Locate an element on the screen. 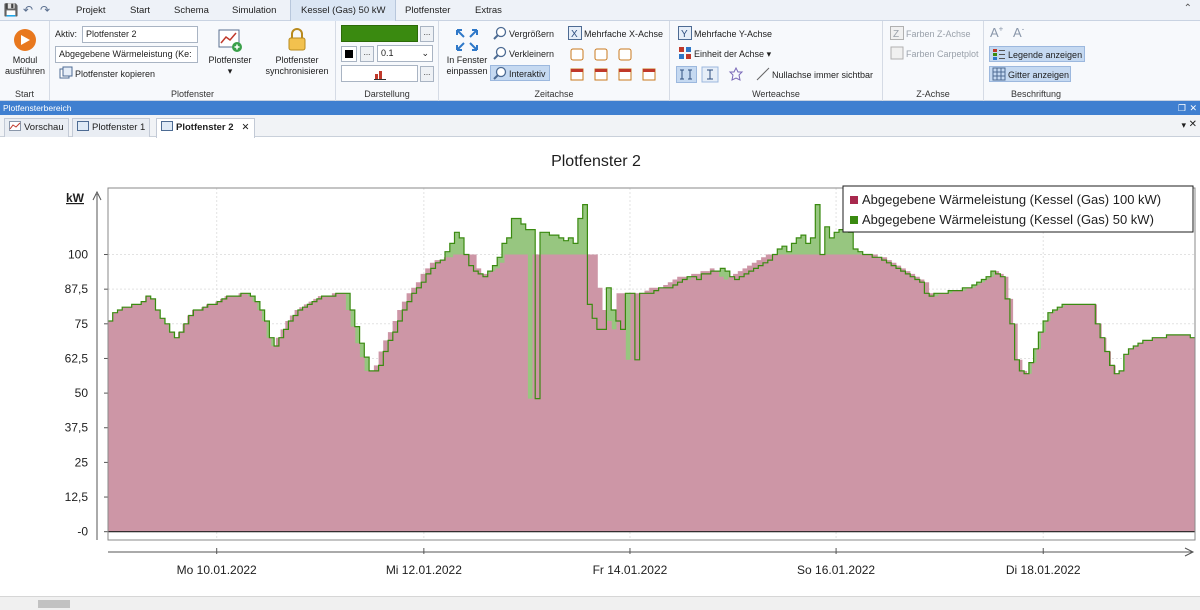  horizontal-scrollbar is located at coordinates (600, 603).